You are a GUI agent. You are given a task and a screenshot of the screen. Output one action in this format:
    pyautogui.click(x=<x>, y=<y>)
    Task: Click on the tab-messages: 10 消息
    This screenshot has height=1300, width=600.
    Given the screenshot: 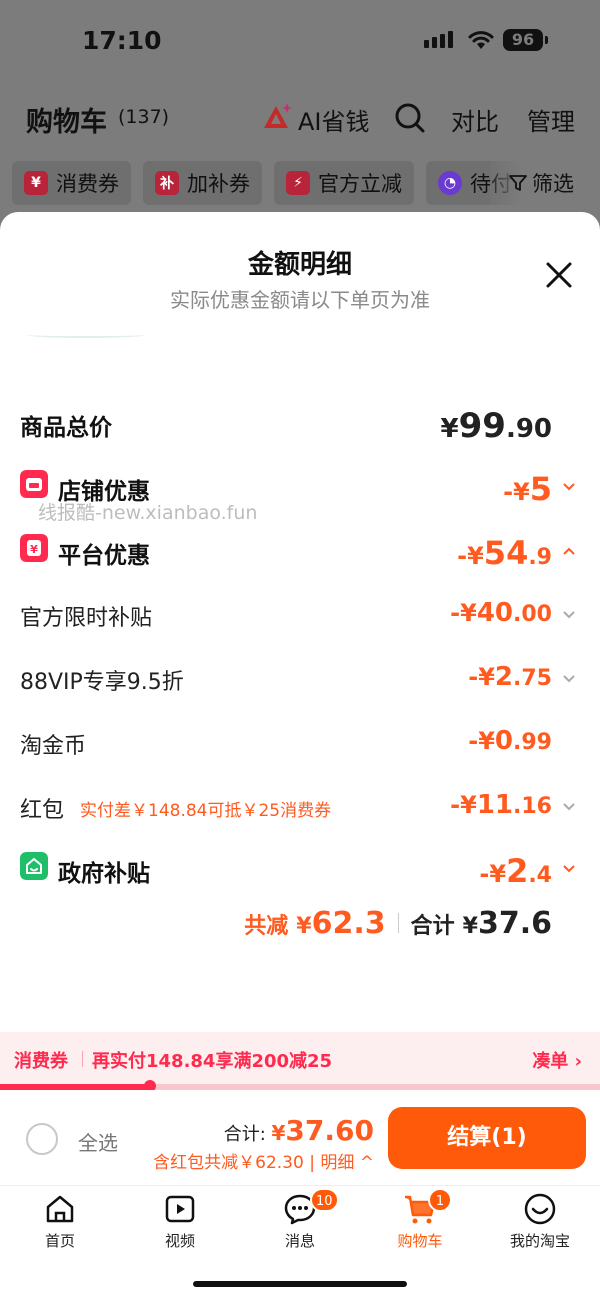 What is the action you would take?
    pyautogui.click(x=300, y=1220)
    